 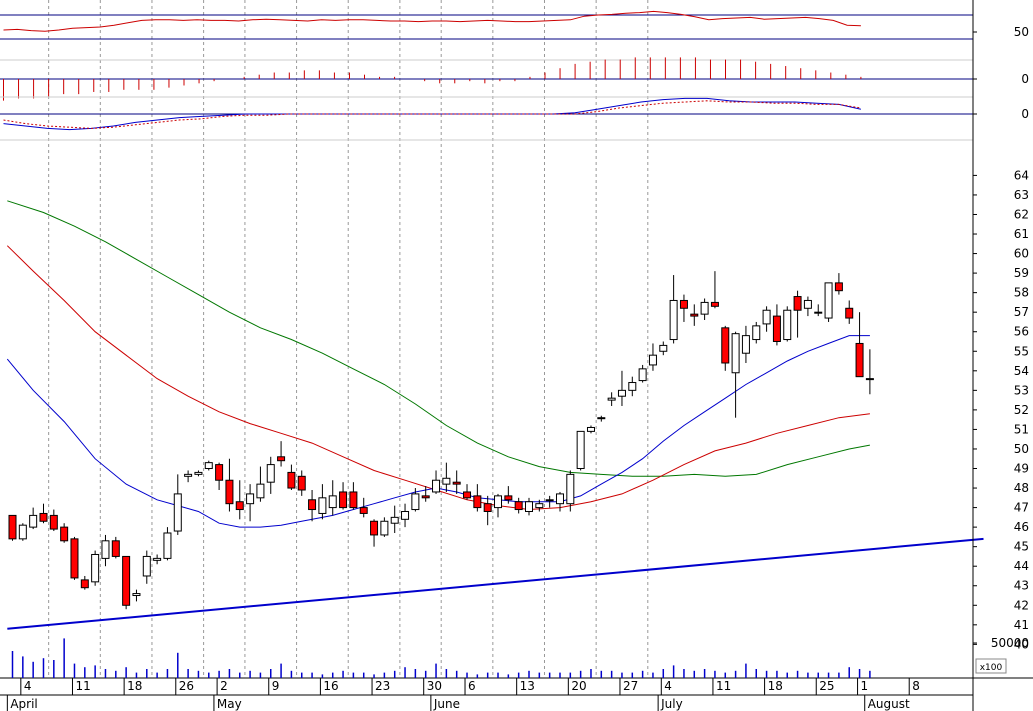 What do you see at coordinates (472, 686) in the screenshot?
I see `x-tick-label: 6` at bounding box center [472, 686].